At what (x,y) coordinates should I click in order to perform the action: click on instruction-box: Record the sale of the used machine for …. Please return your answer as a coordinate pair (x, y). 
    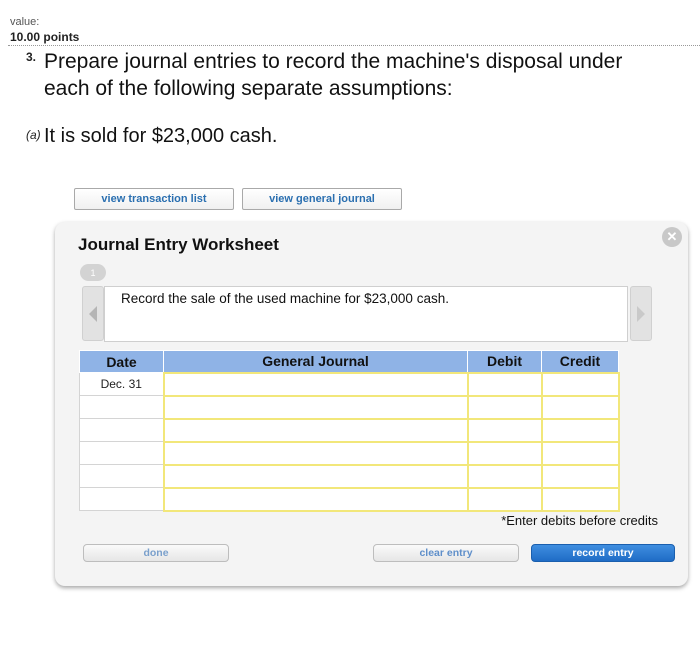
    Looking at the image, I should click on (366, 314).